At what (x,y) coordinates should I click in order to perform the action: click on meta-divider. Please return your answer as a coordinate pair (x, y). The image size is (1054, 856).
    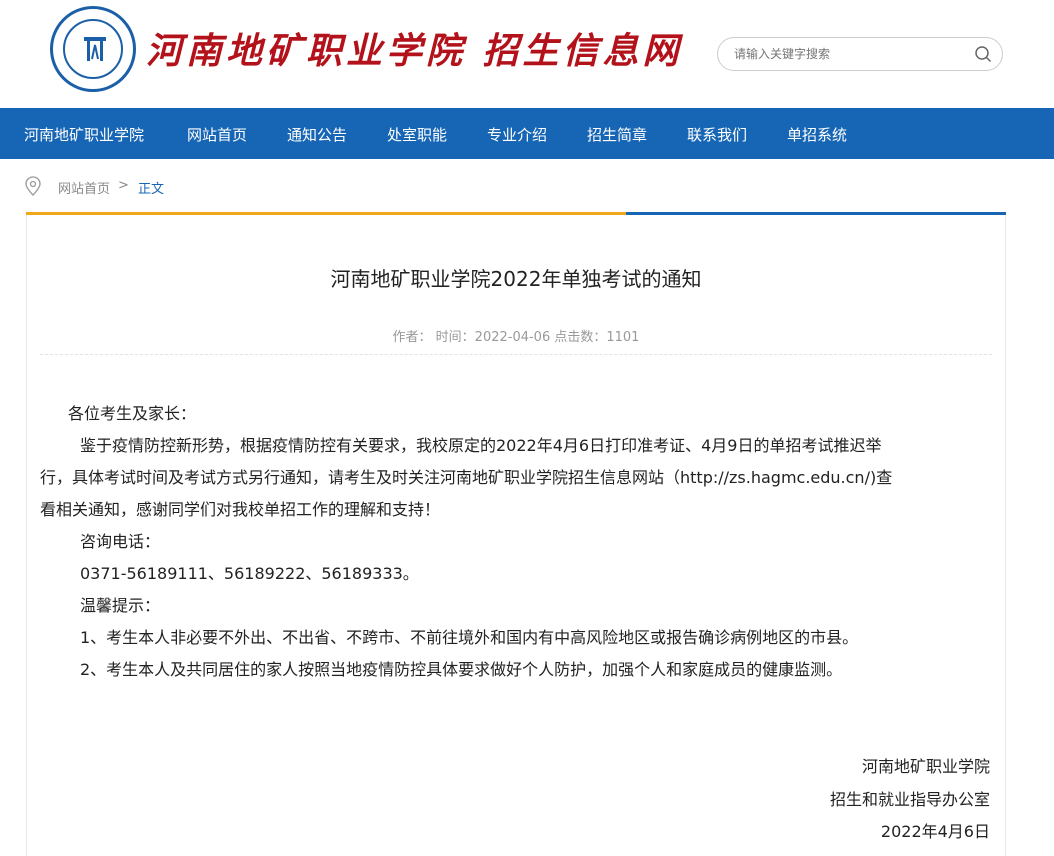
    Looking at the image, I should click on (516, 354).